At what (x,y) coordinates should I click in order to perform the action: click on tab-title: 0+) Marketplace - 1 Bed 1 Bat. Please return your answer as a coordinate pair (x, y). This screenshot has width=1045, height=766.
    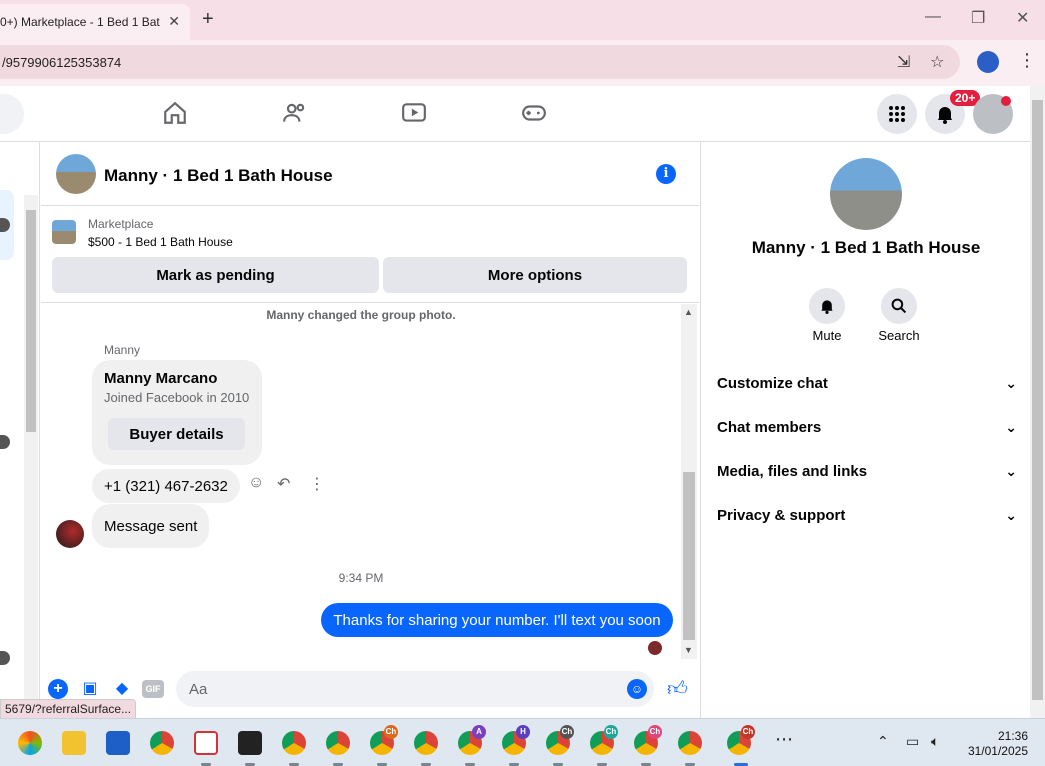
    Looking at the image, I should click on (80, 22).